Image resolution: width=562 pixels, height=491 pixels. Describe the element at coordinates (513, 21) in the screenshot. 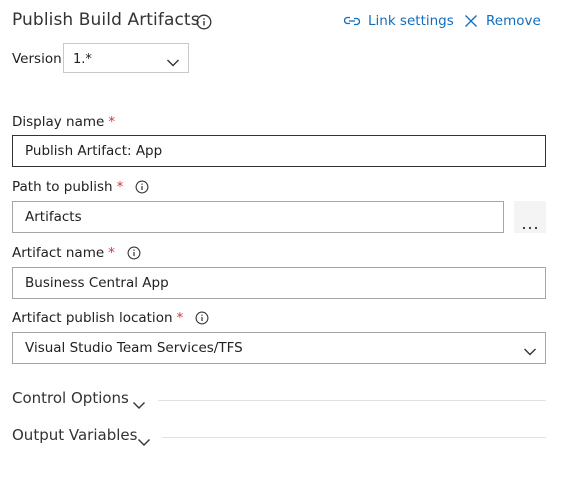

I see `remove-label: Remove` at that location.